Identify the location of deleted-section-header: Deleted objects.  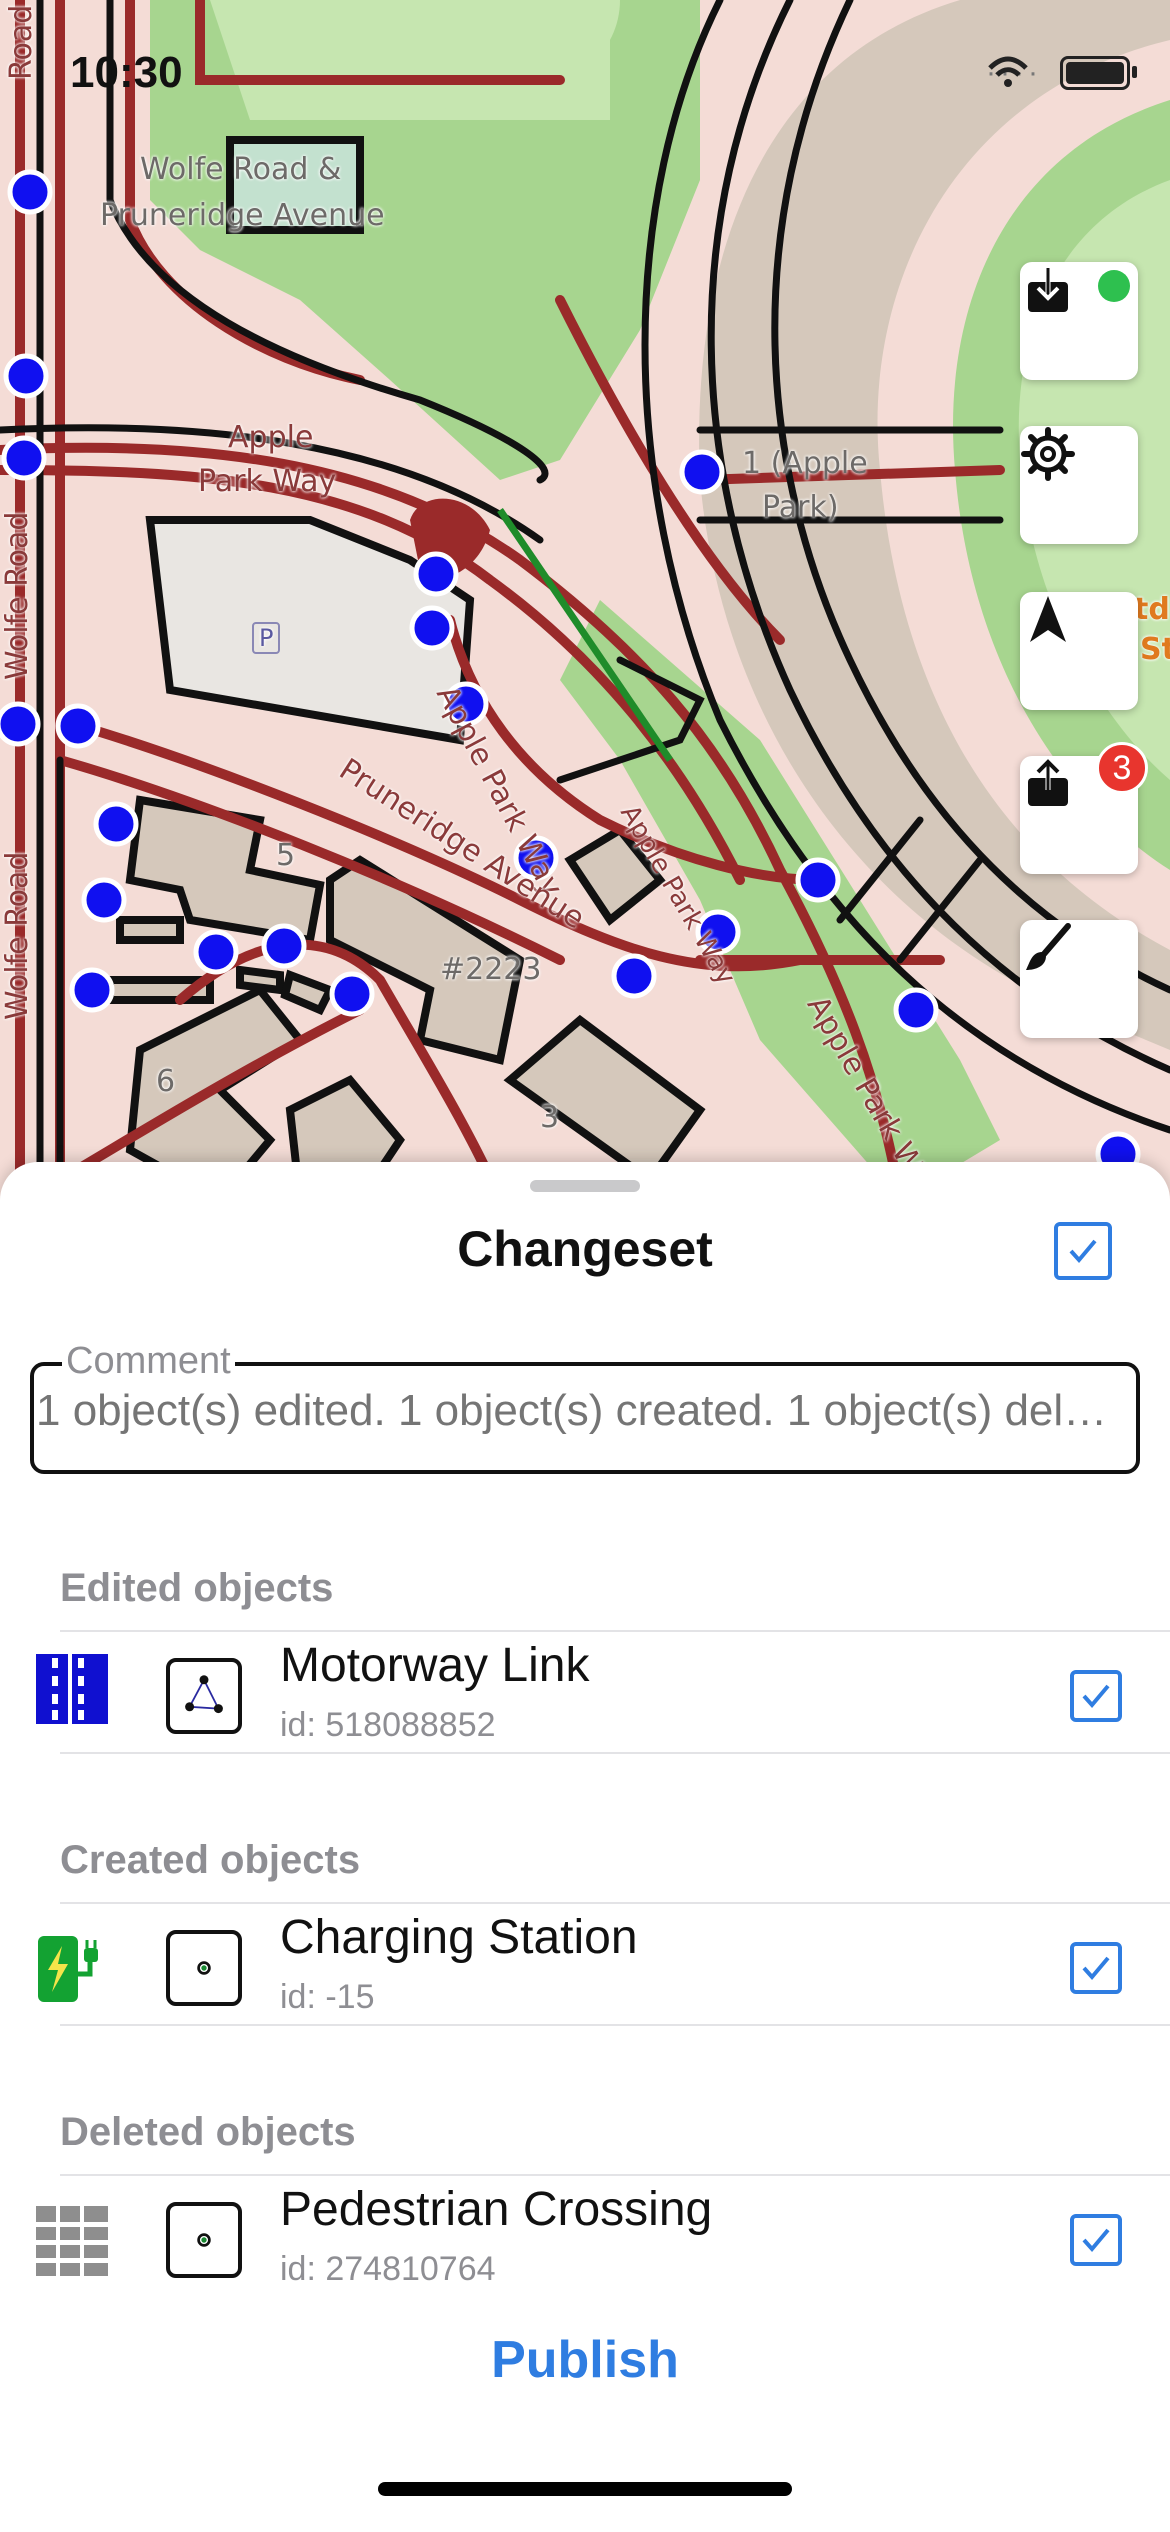
(208, 2132).